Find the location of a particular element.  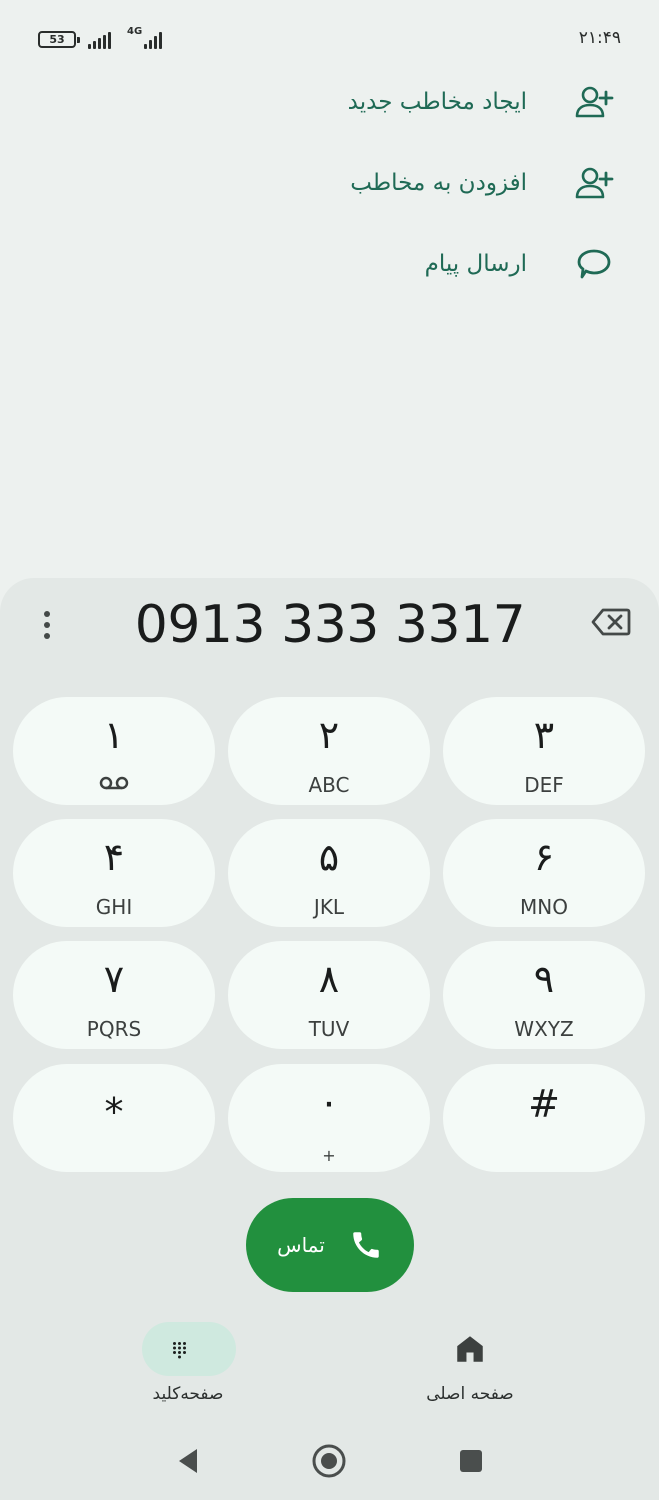

key-7: ۷ PQRS is located at coordinates (114, 995).